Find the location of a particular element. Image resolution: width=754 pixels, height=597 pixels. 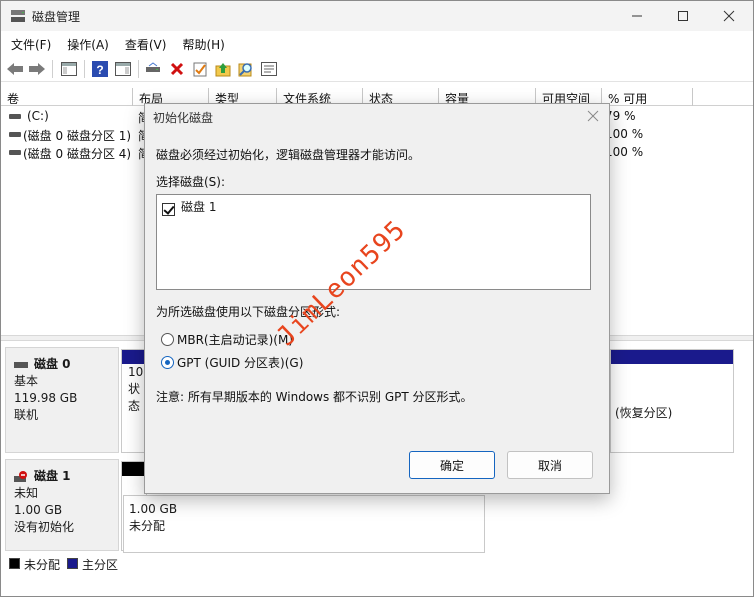

partition-label: (恢复分区) is located at coordinates (644, 413).